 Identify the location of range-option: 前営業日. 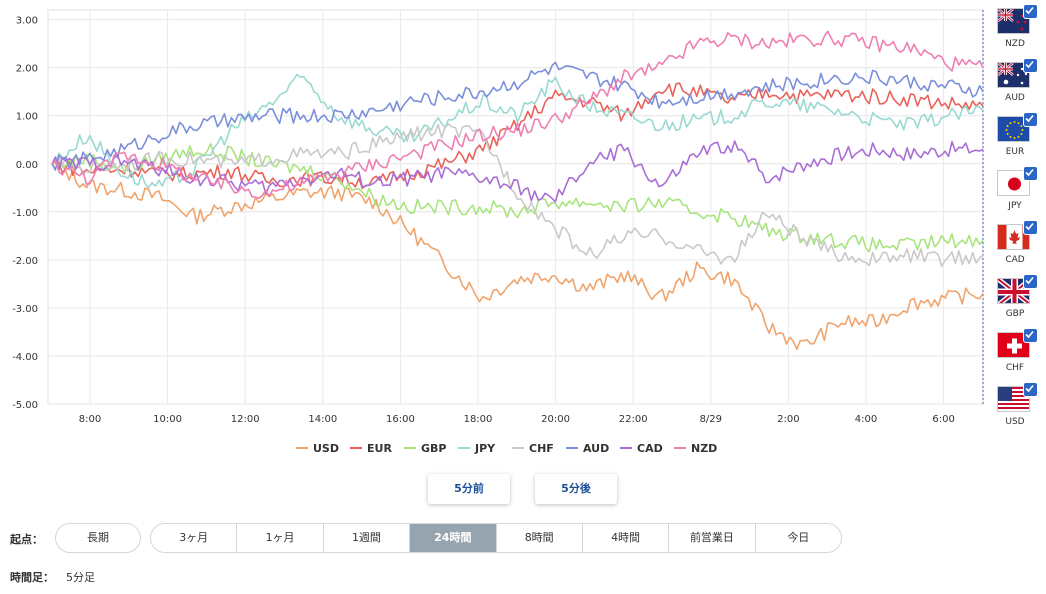
(711, 538).